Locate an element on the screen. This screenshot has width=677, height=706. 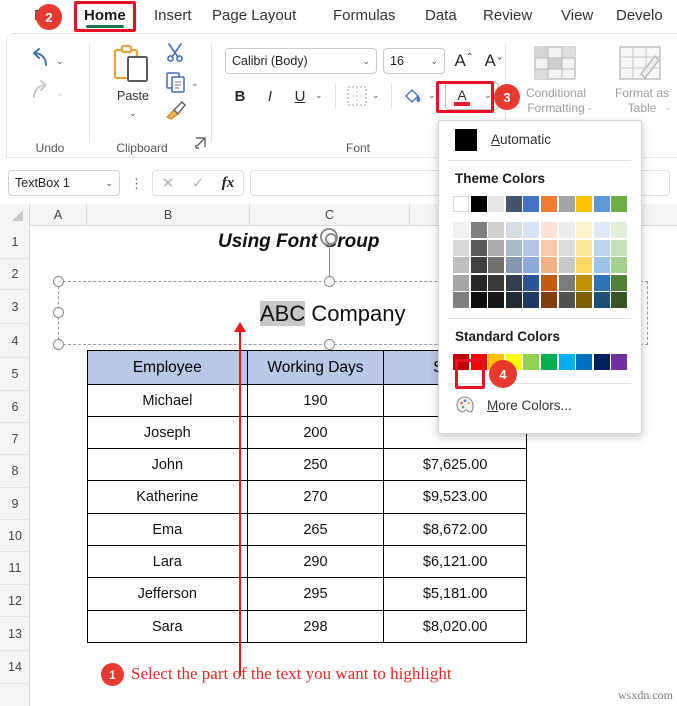
table-row: Jefferson 295 $5,181.00 is located at coordinates (307, 594).